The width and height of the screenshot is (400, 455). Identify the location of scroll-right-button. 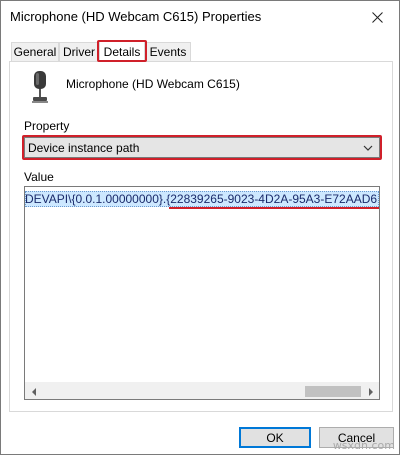
(370, 391).